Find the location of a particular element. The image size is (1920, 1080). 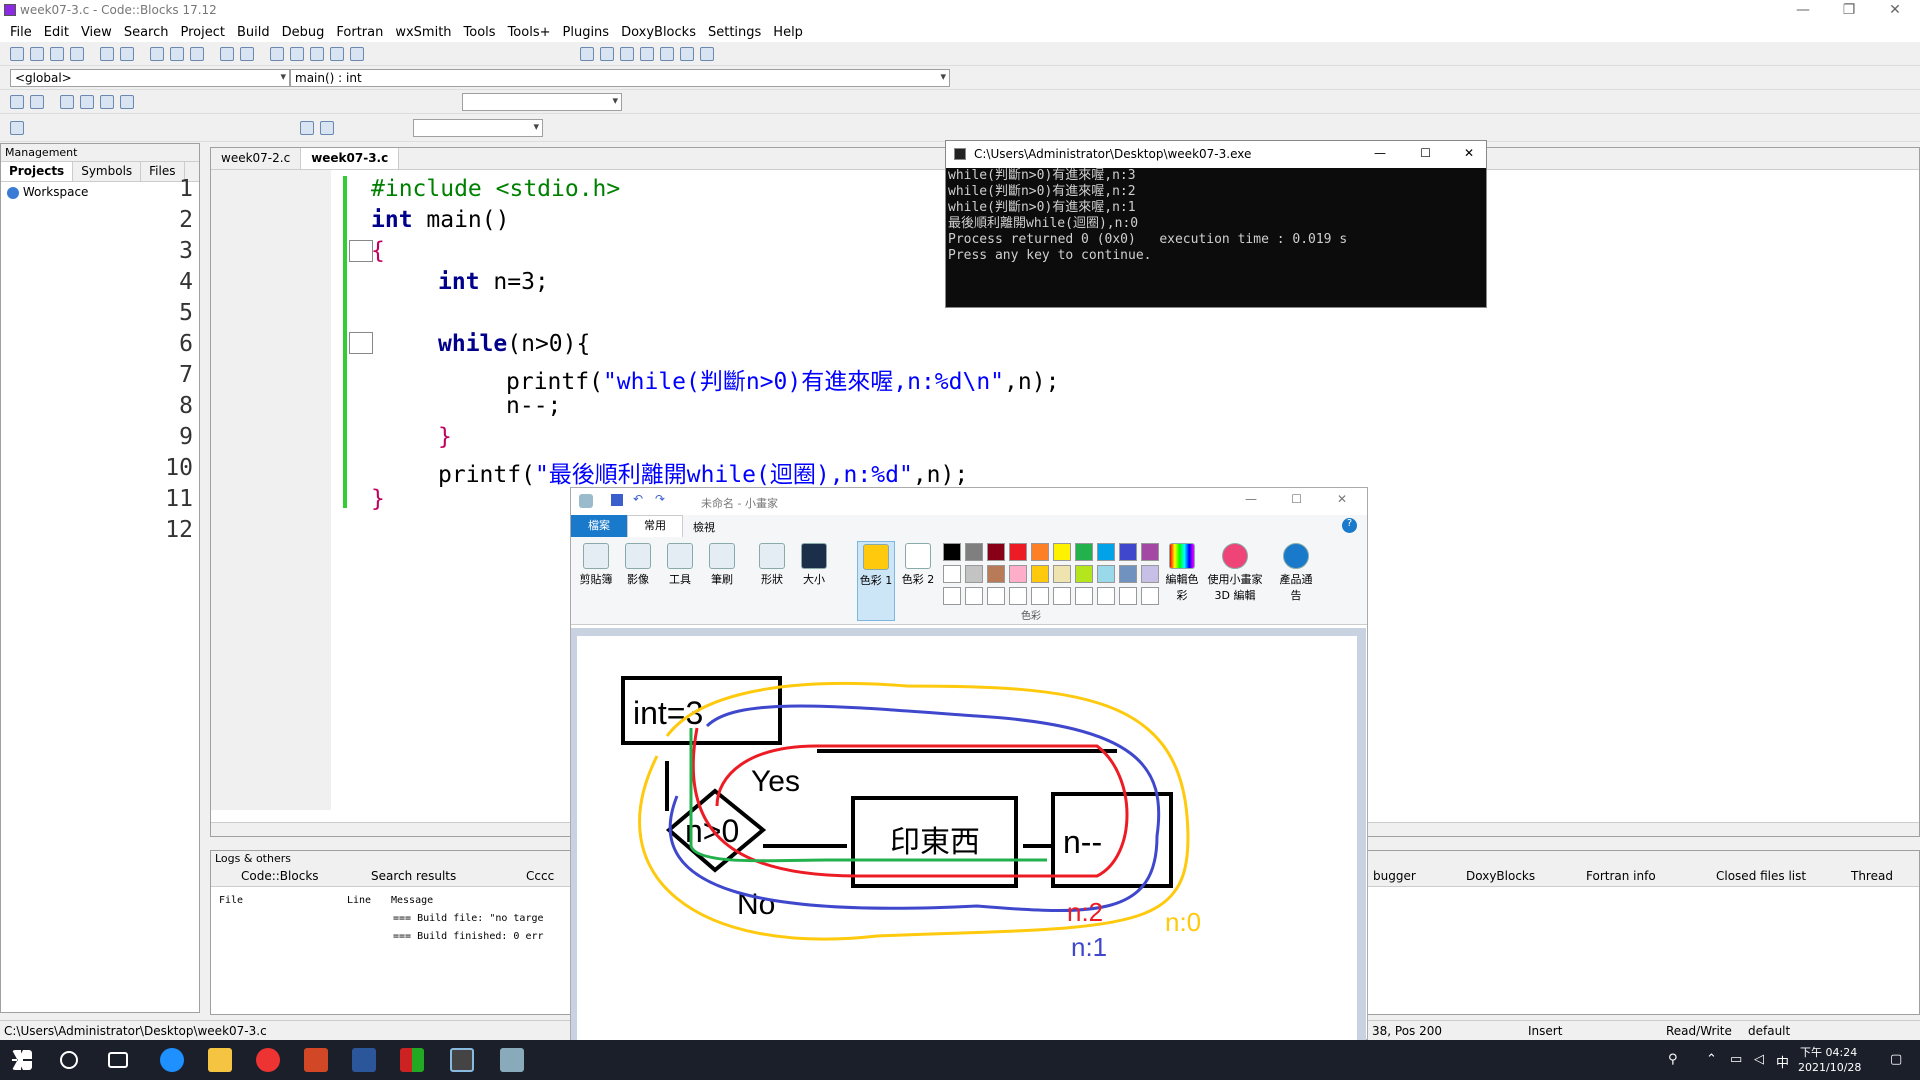

run-icon is located at coordinates (297, 54).